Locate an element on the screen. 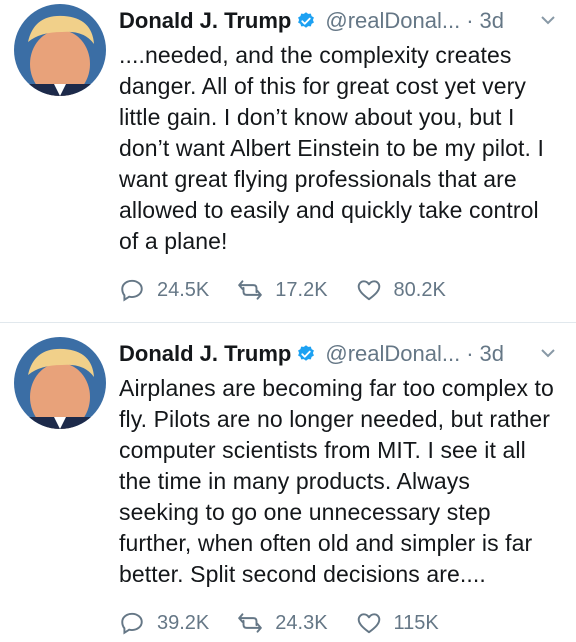 The image size is (576, 642). reply-count: 24.5K is located at coordinates (183, 289).